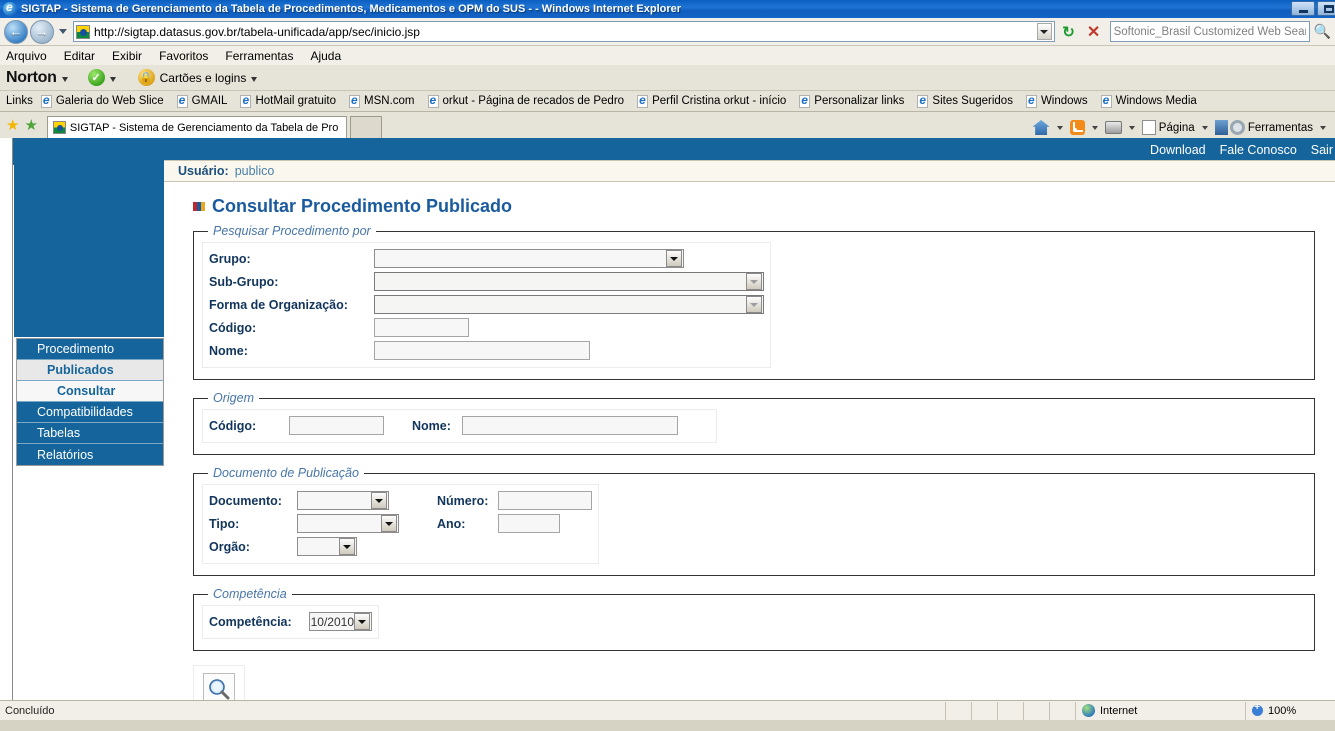  I want to click on add-star-icon: ★, so click(30, 125).